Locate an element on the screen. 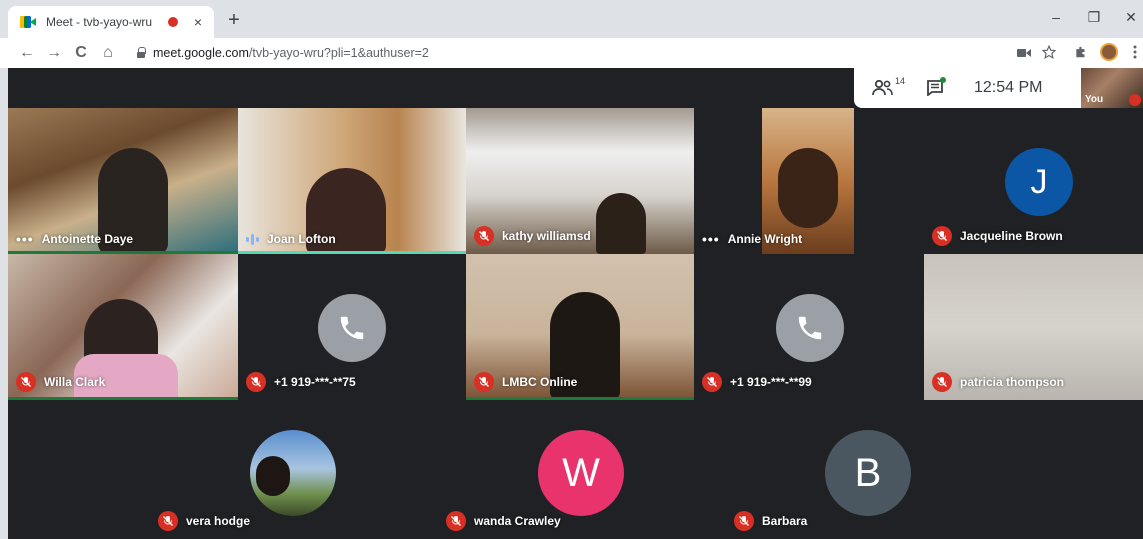 The image size is (1143, 539). participant-label: LMBC Online is located at coordinates (525, 382).